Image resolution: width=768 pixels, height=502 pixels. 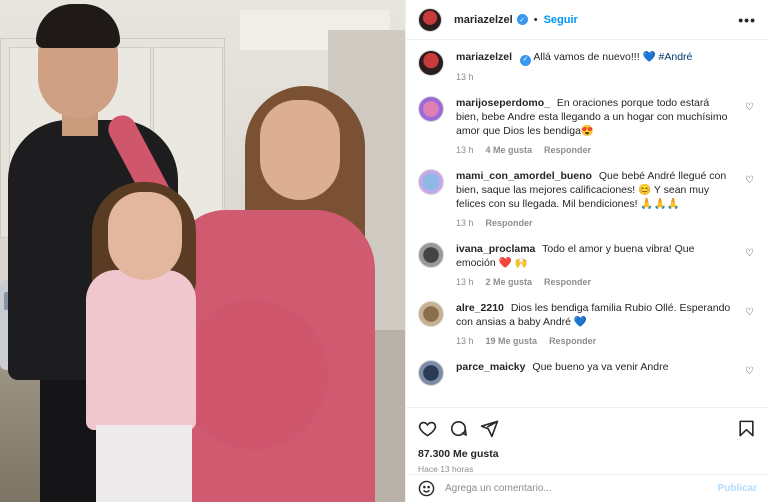 I want to click on photo-girl-head, so click(x=145, y=236).